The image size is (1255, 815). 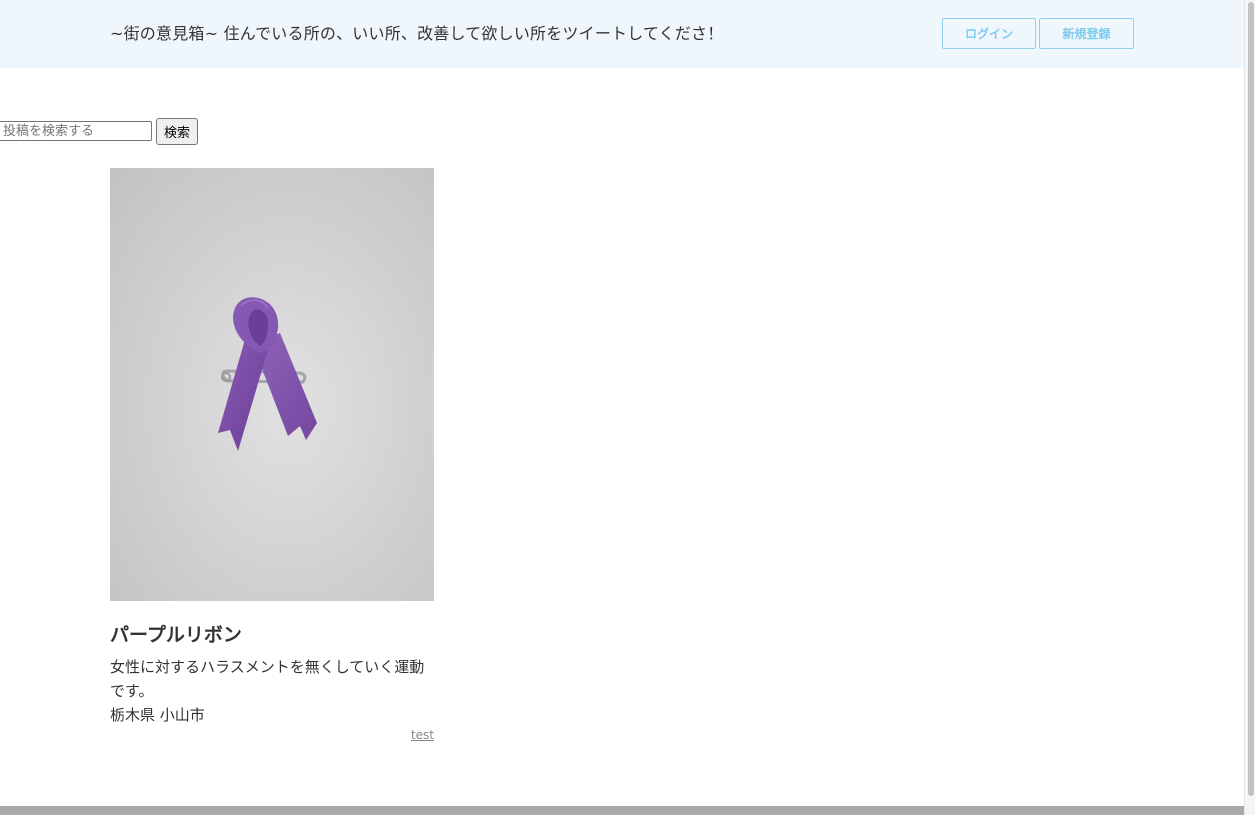 I want to click on vertical-scrollbar, so click(x=1249, y=407).